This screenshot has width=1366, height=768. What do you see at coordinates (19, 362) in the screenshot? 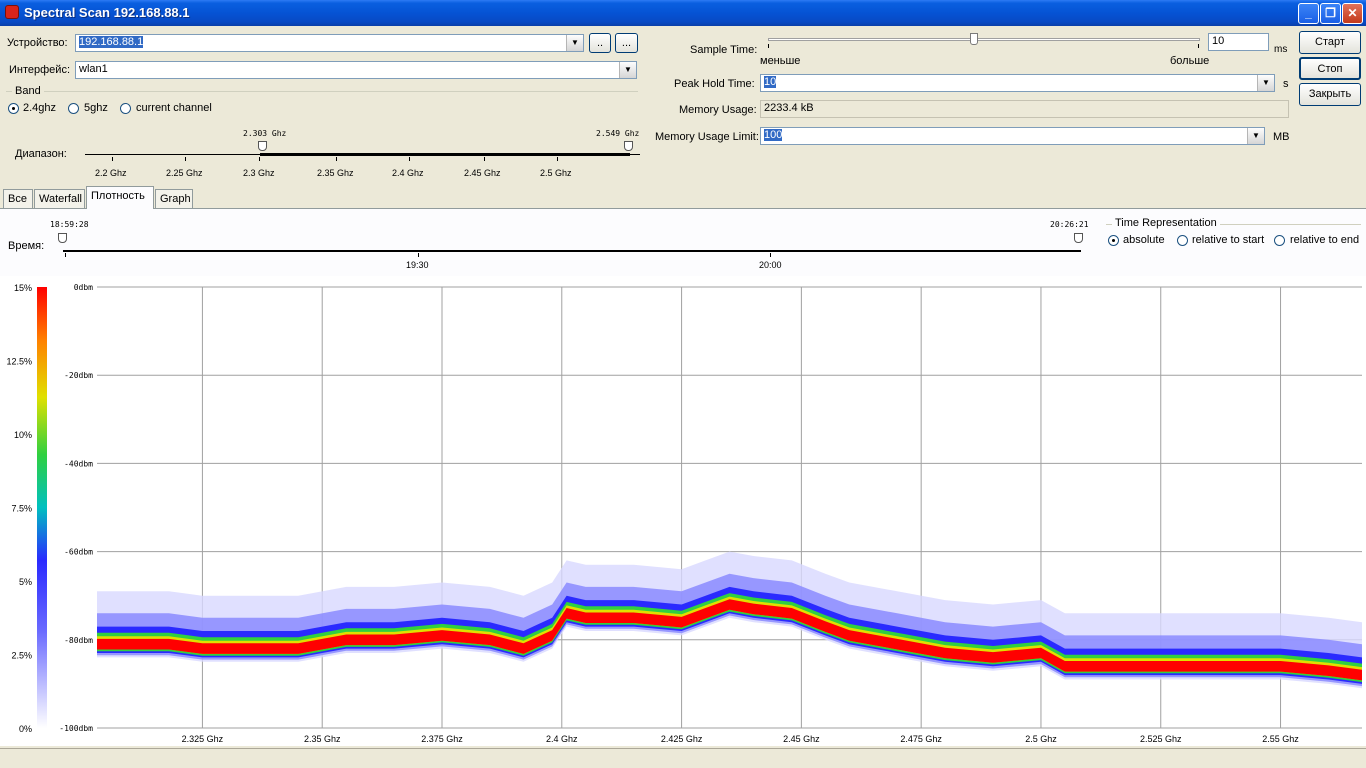
I see `color-scale-tick-label: 12.5%` at bounding box center [19, 362].